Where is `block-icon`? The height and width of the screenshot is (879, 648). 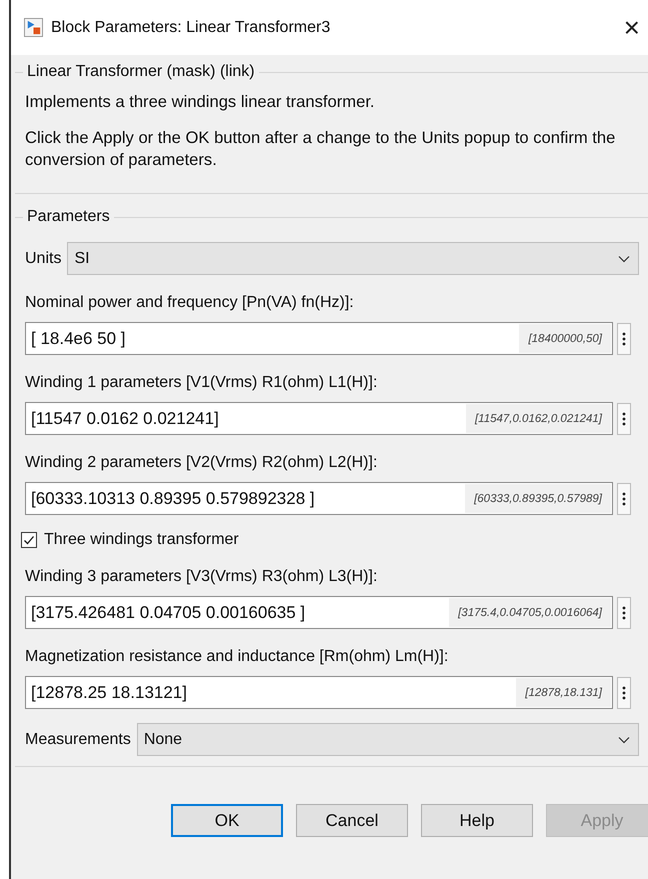
block-icon is located at coordinates (33, 27).